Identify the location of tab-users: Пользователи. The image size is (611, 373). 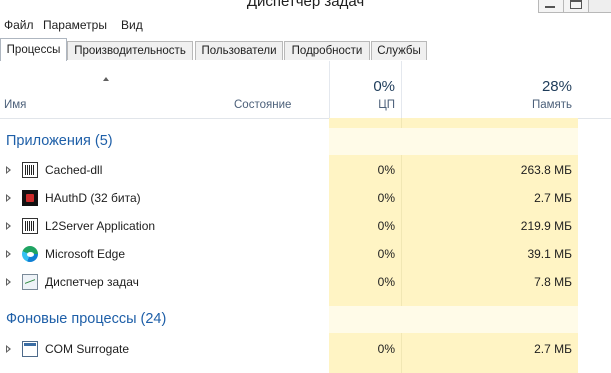
(239, 50).